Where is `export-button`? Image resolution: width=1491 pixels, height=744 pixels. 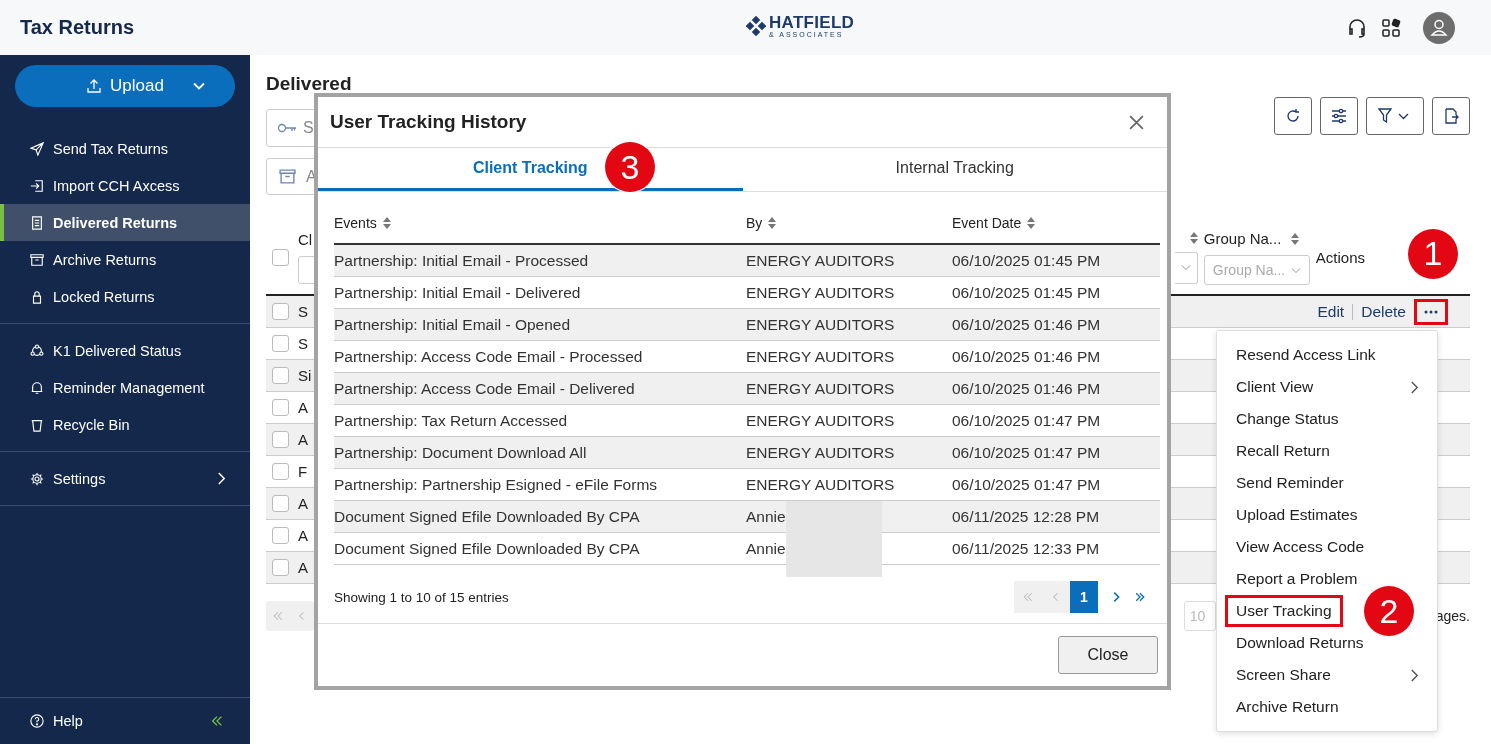 export-button is located at coordinates (1451, 116).